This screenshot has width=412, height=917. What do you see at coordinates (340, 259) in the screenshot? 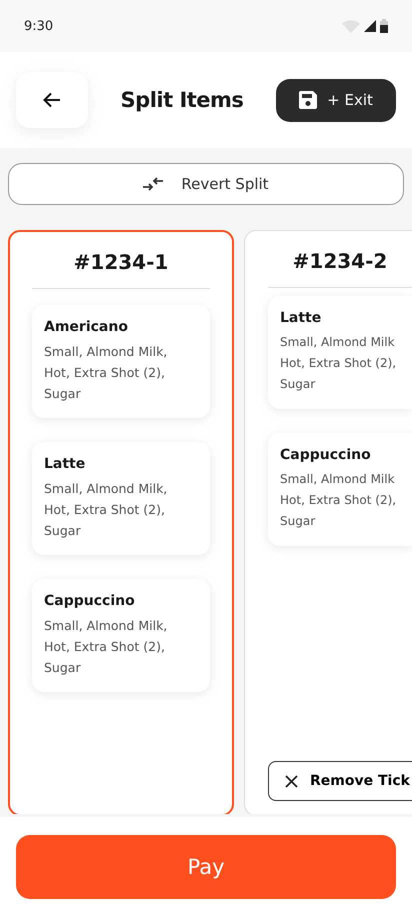
I see `ticket-number: #1234-2` at bounding box center [340, 259].